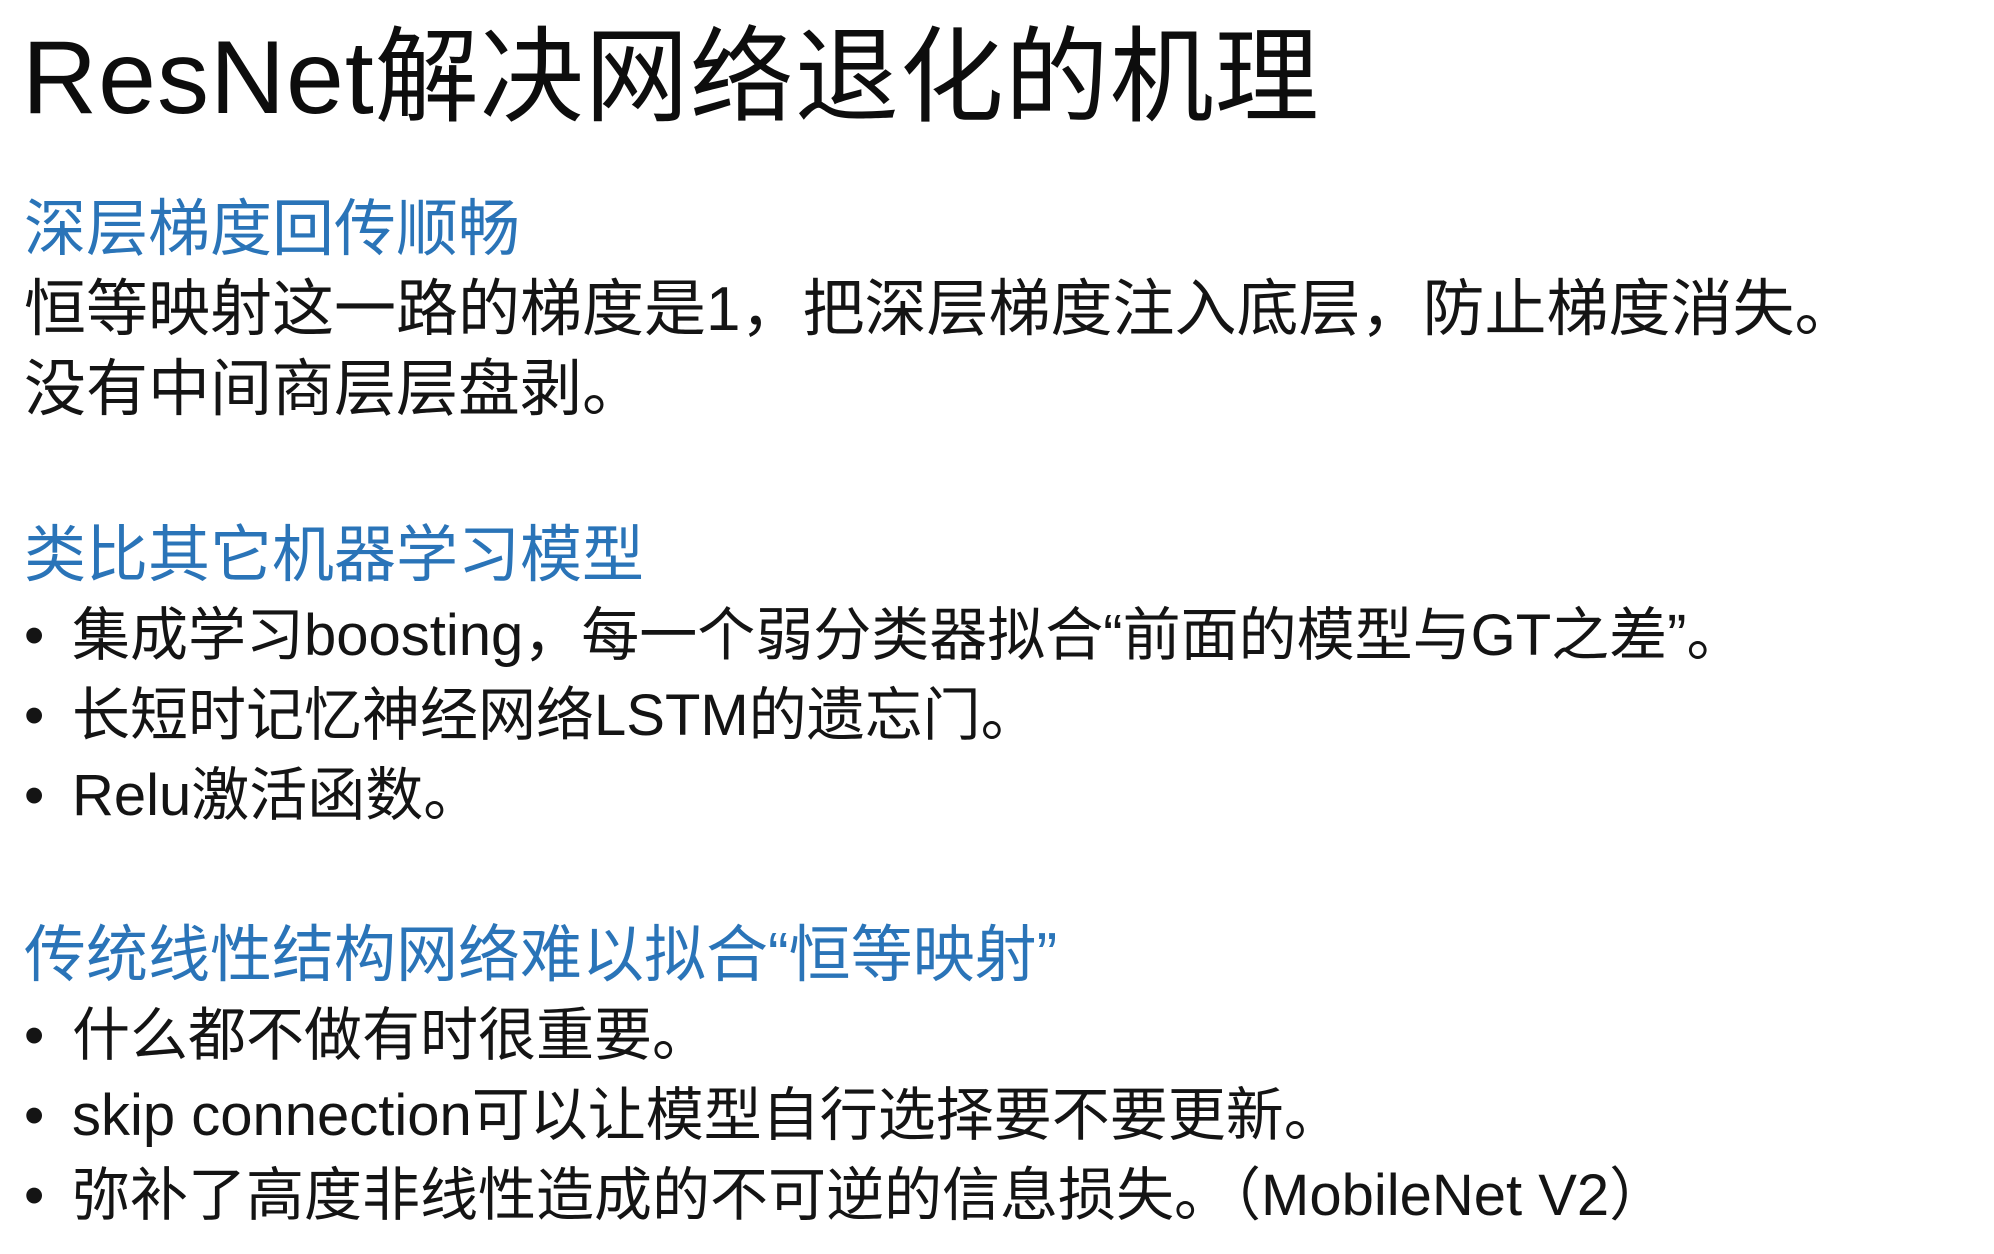  I want to click on paragraph-line: 没有中间商层层盘剥。, so click(334, 389).